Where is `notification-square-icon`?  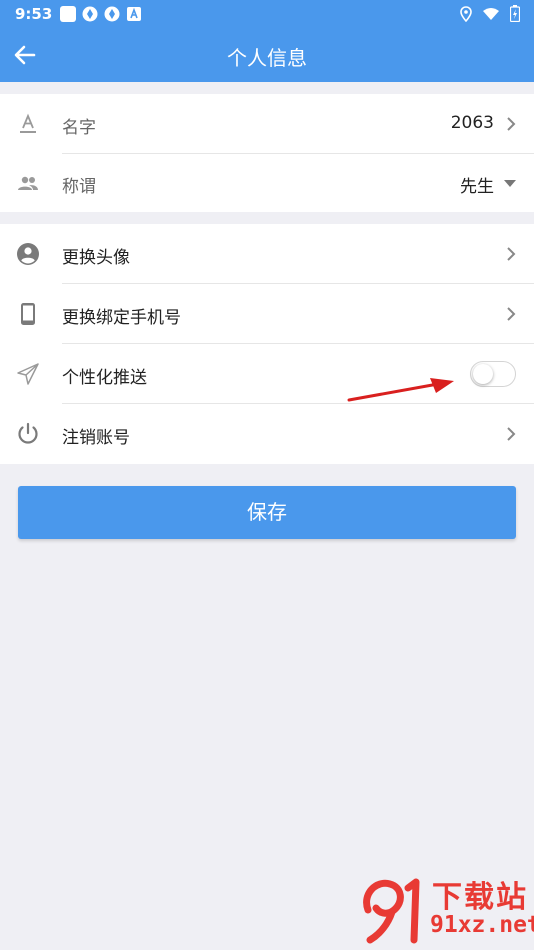 notification-square-icon is located at coordinates (68, 14).